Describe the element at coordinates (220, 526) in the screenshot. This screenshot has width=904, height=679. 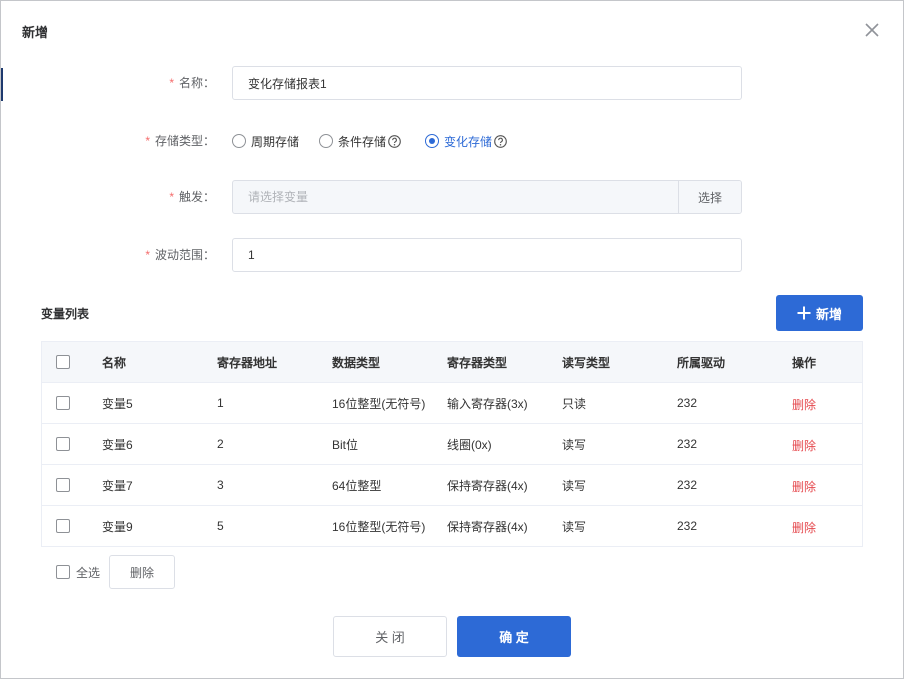
I see `cell-register-address: 5` at that location.